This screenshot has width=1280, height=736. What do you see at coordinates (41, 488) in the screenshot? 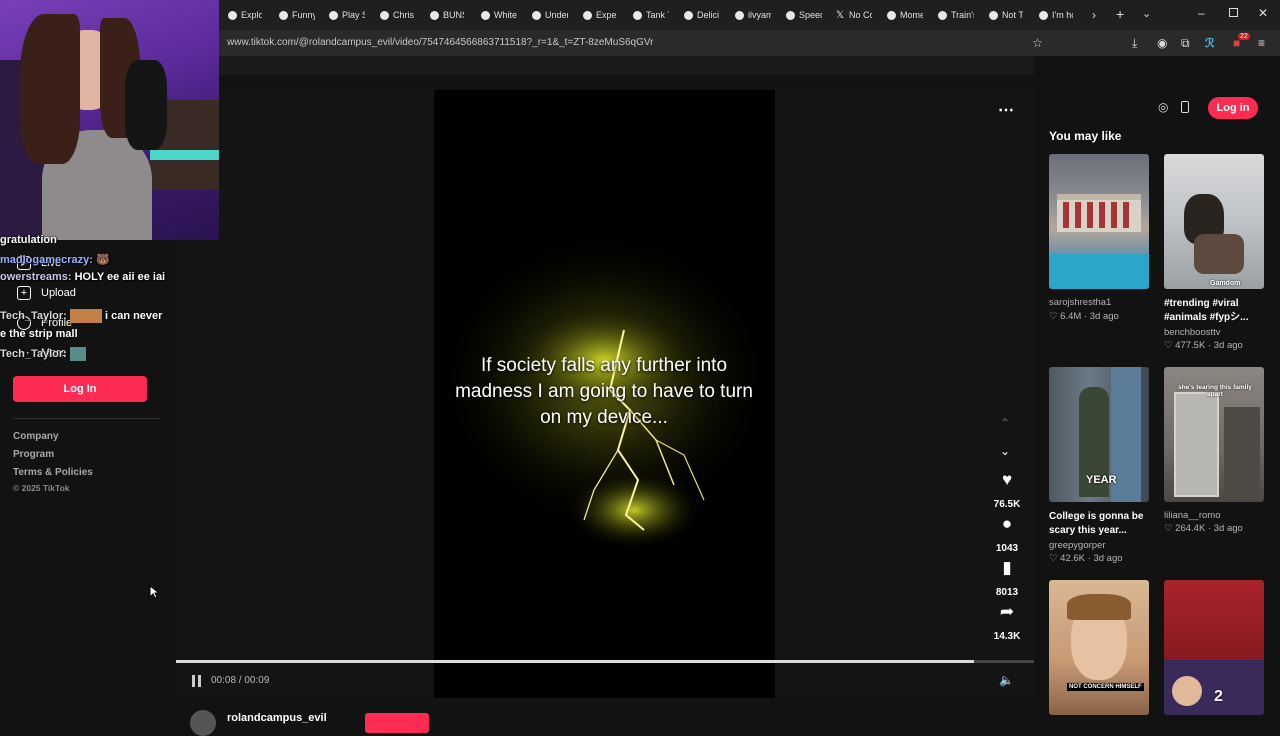
I see `copyright: © 2025 TikTok` at bounding box center [41, 488].